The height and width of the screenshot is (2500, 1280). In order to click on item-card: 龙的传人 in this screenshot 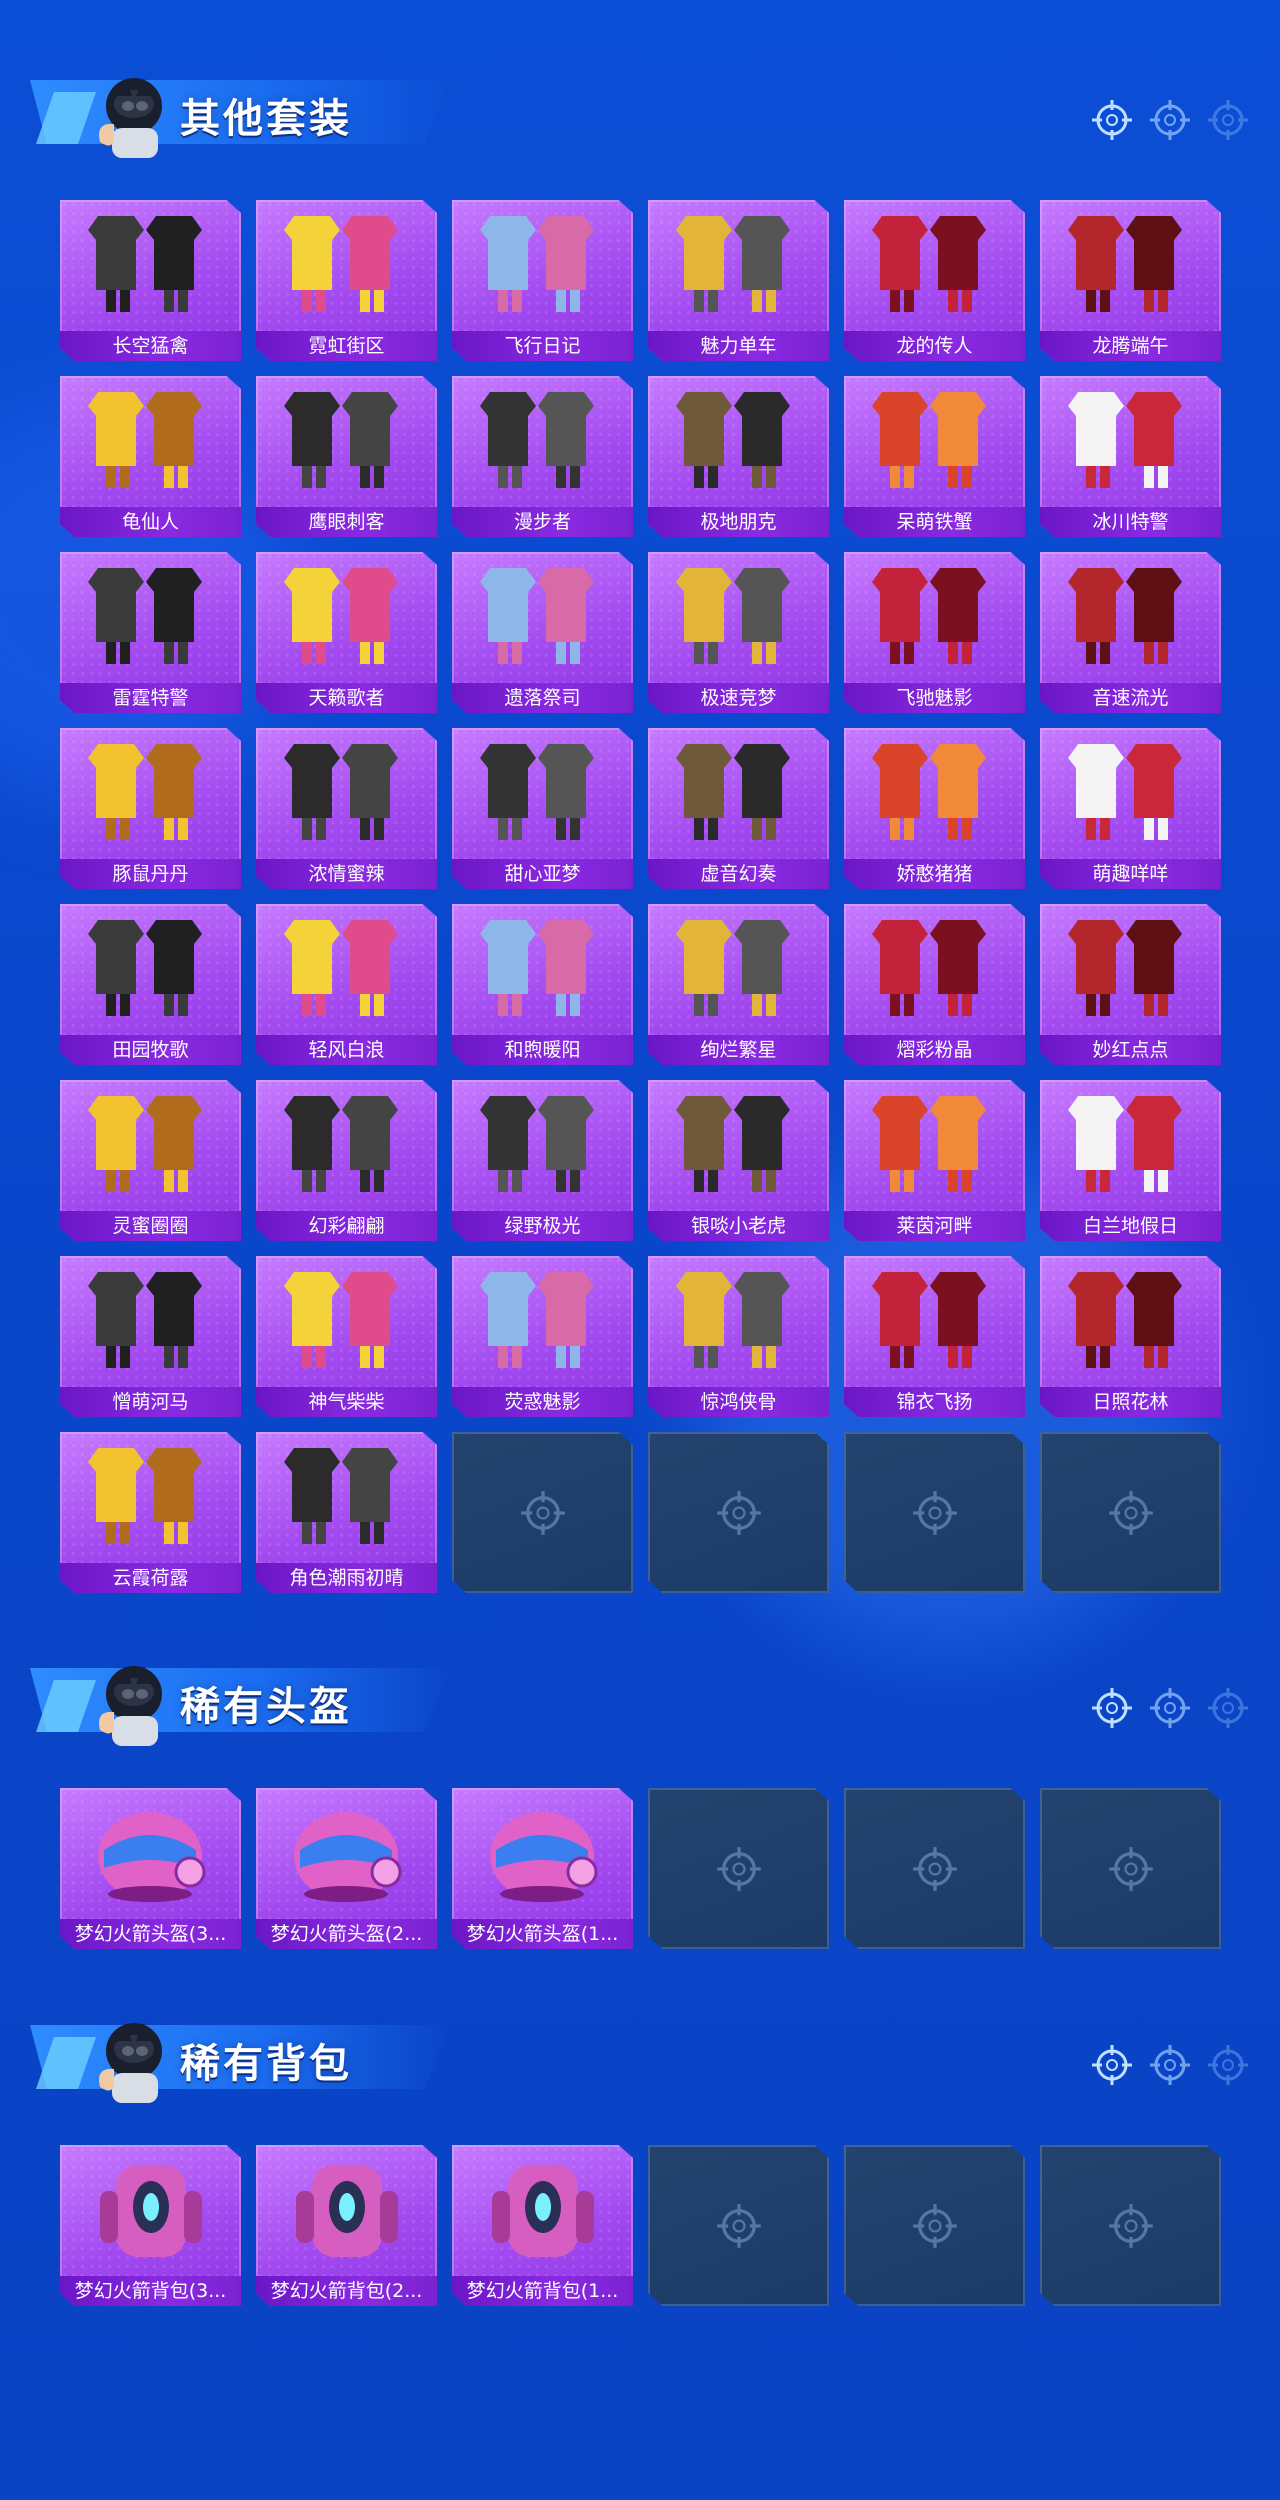, I will do `click(934, 280)`.